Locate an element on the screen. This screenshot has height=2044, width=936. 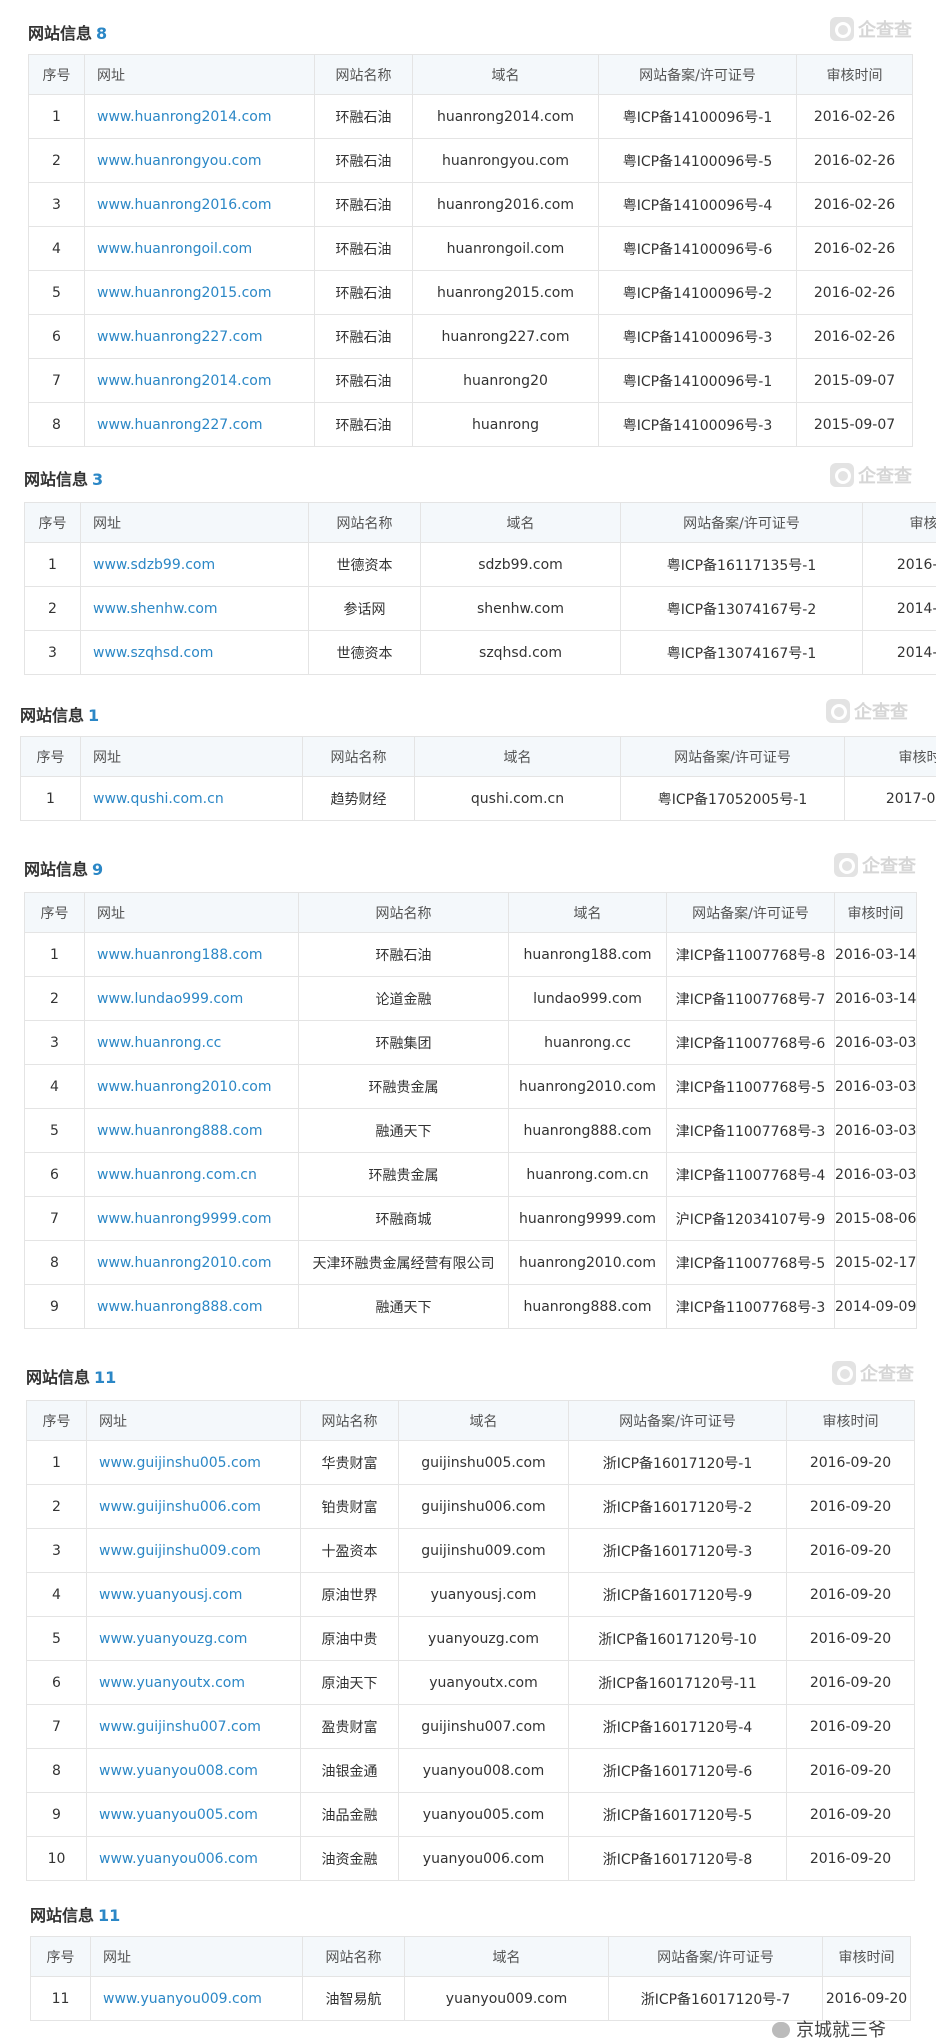
cell-site-name: 环融贵金属 is located at coordinates (403, 1086).